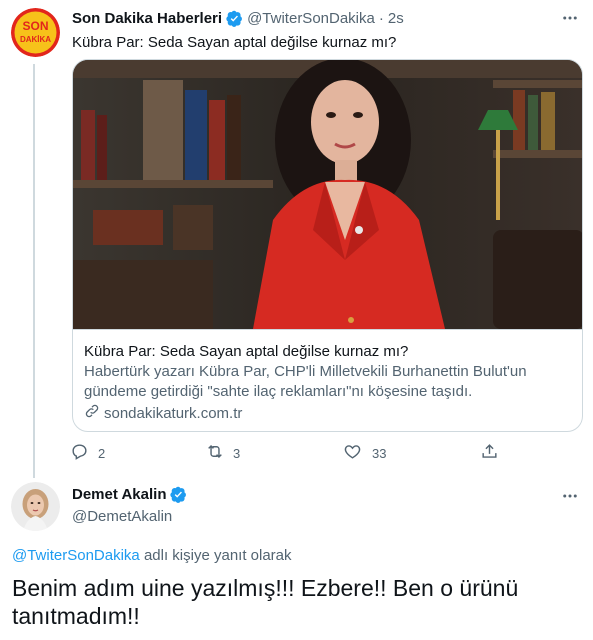 The height and width of the screenshot is (640, 593). Describe the element at coordinates (396, 18) in the screenshot. I see `tweet-time: 2s` at that location.